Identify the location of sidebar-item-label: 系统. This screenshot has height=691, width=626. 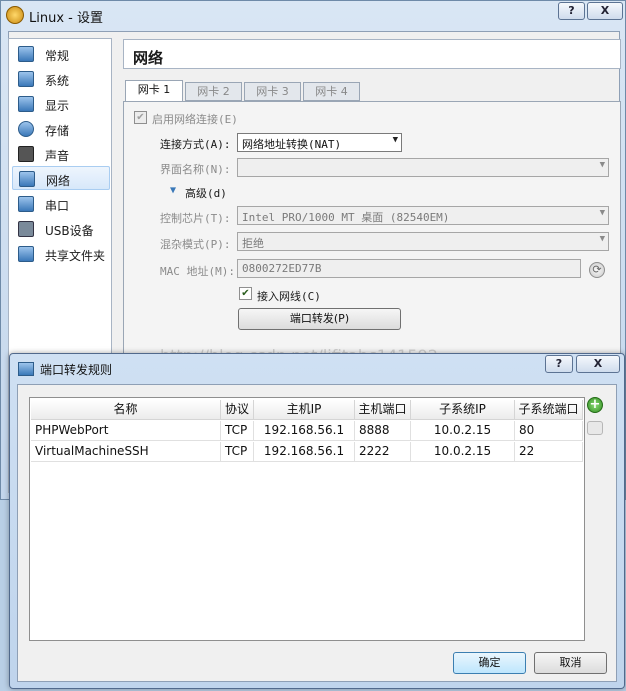
(57, 81).